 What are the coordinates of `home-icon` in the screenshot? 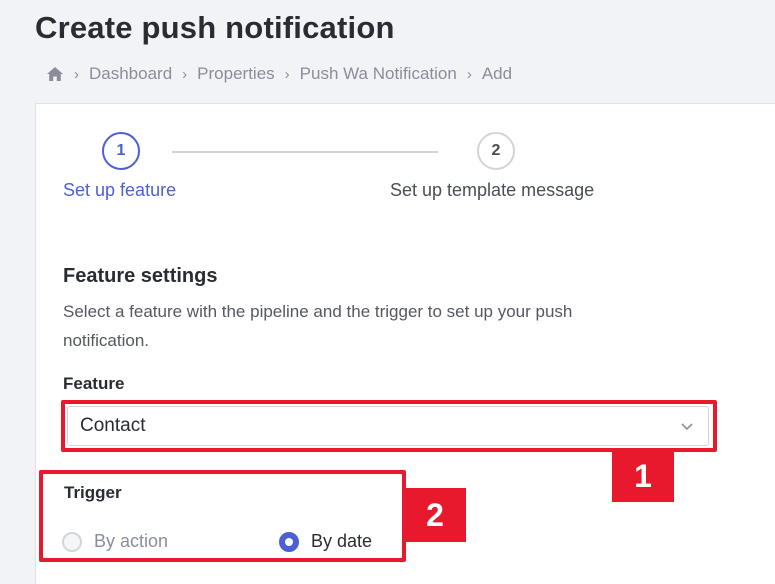 It's located at (55, 74).